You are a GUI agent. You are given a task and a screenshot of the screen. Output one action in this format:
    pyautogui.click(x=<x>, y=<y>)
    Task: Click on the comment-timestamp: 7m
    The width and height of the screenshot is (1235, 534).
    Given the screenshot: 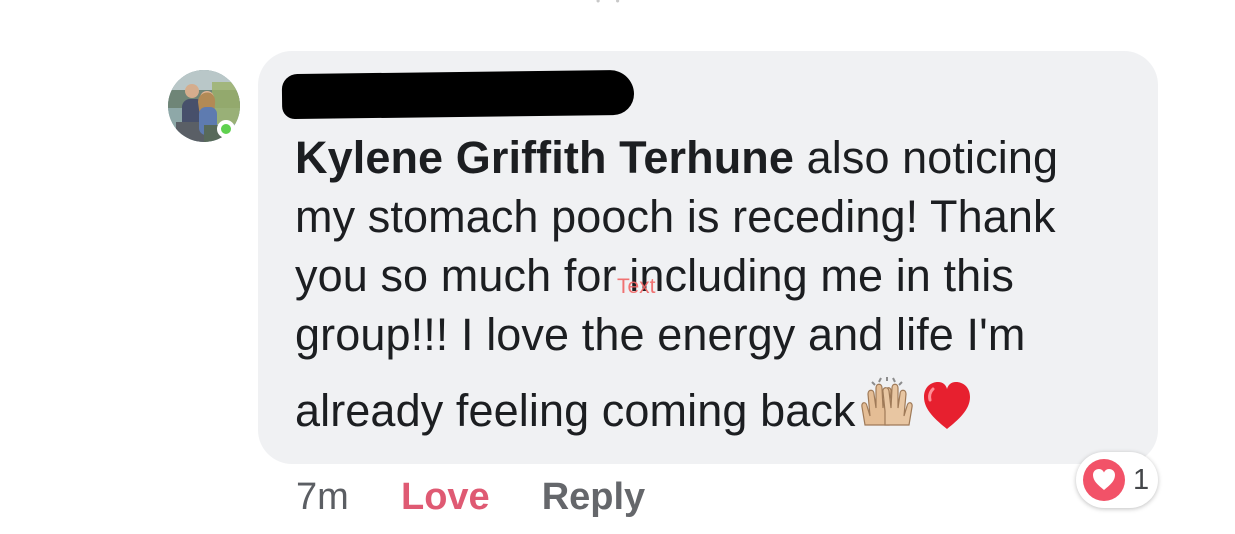 What is the action you would take?
    pyautogui.click(x=322, y=497)
    